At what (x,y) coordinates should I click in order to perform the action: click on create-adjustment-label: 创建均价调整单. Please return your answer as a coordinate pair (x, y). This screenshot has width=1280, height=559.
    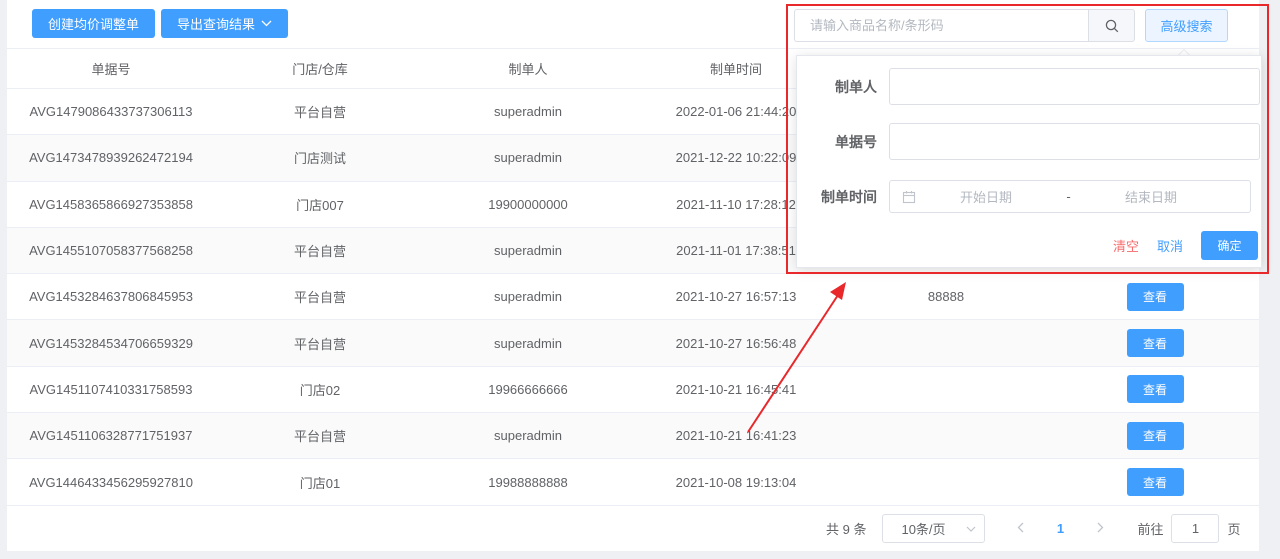
    Looking at the image, I should click on (94, 24).